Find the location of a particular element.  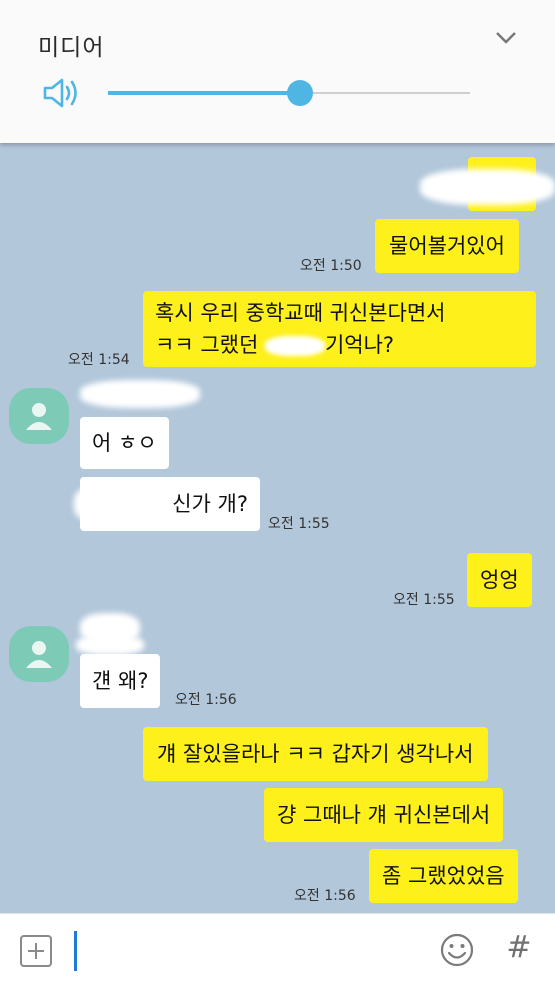

media-volume-panel: 미디어 is located at coordinates (277, 71).